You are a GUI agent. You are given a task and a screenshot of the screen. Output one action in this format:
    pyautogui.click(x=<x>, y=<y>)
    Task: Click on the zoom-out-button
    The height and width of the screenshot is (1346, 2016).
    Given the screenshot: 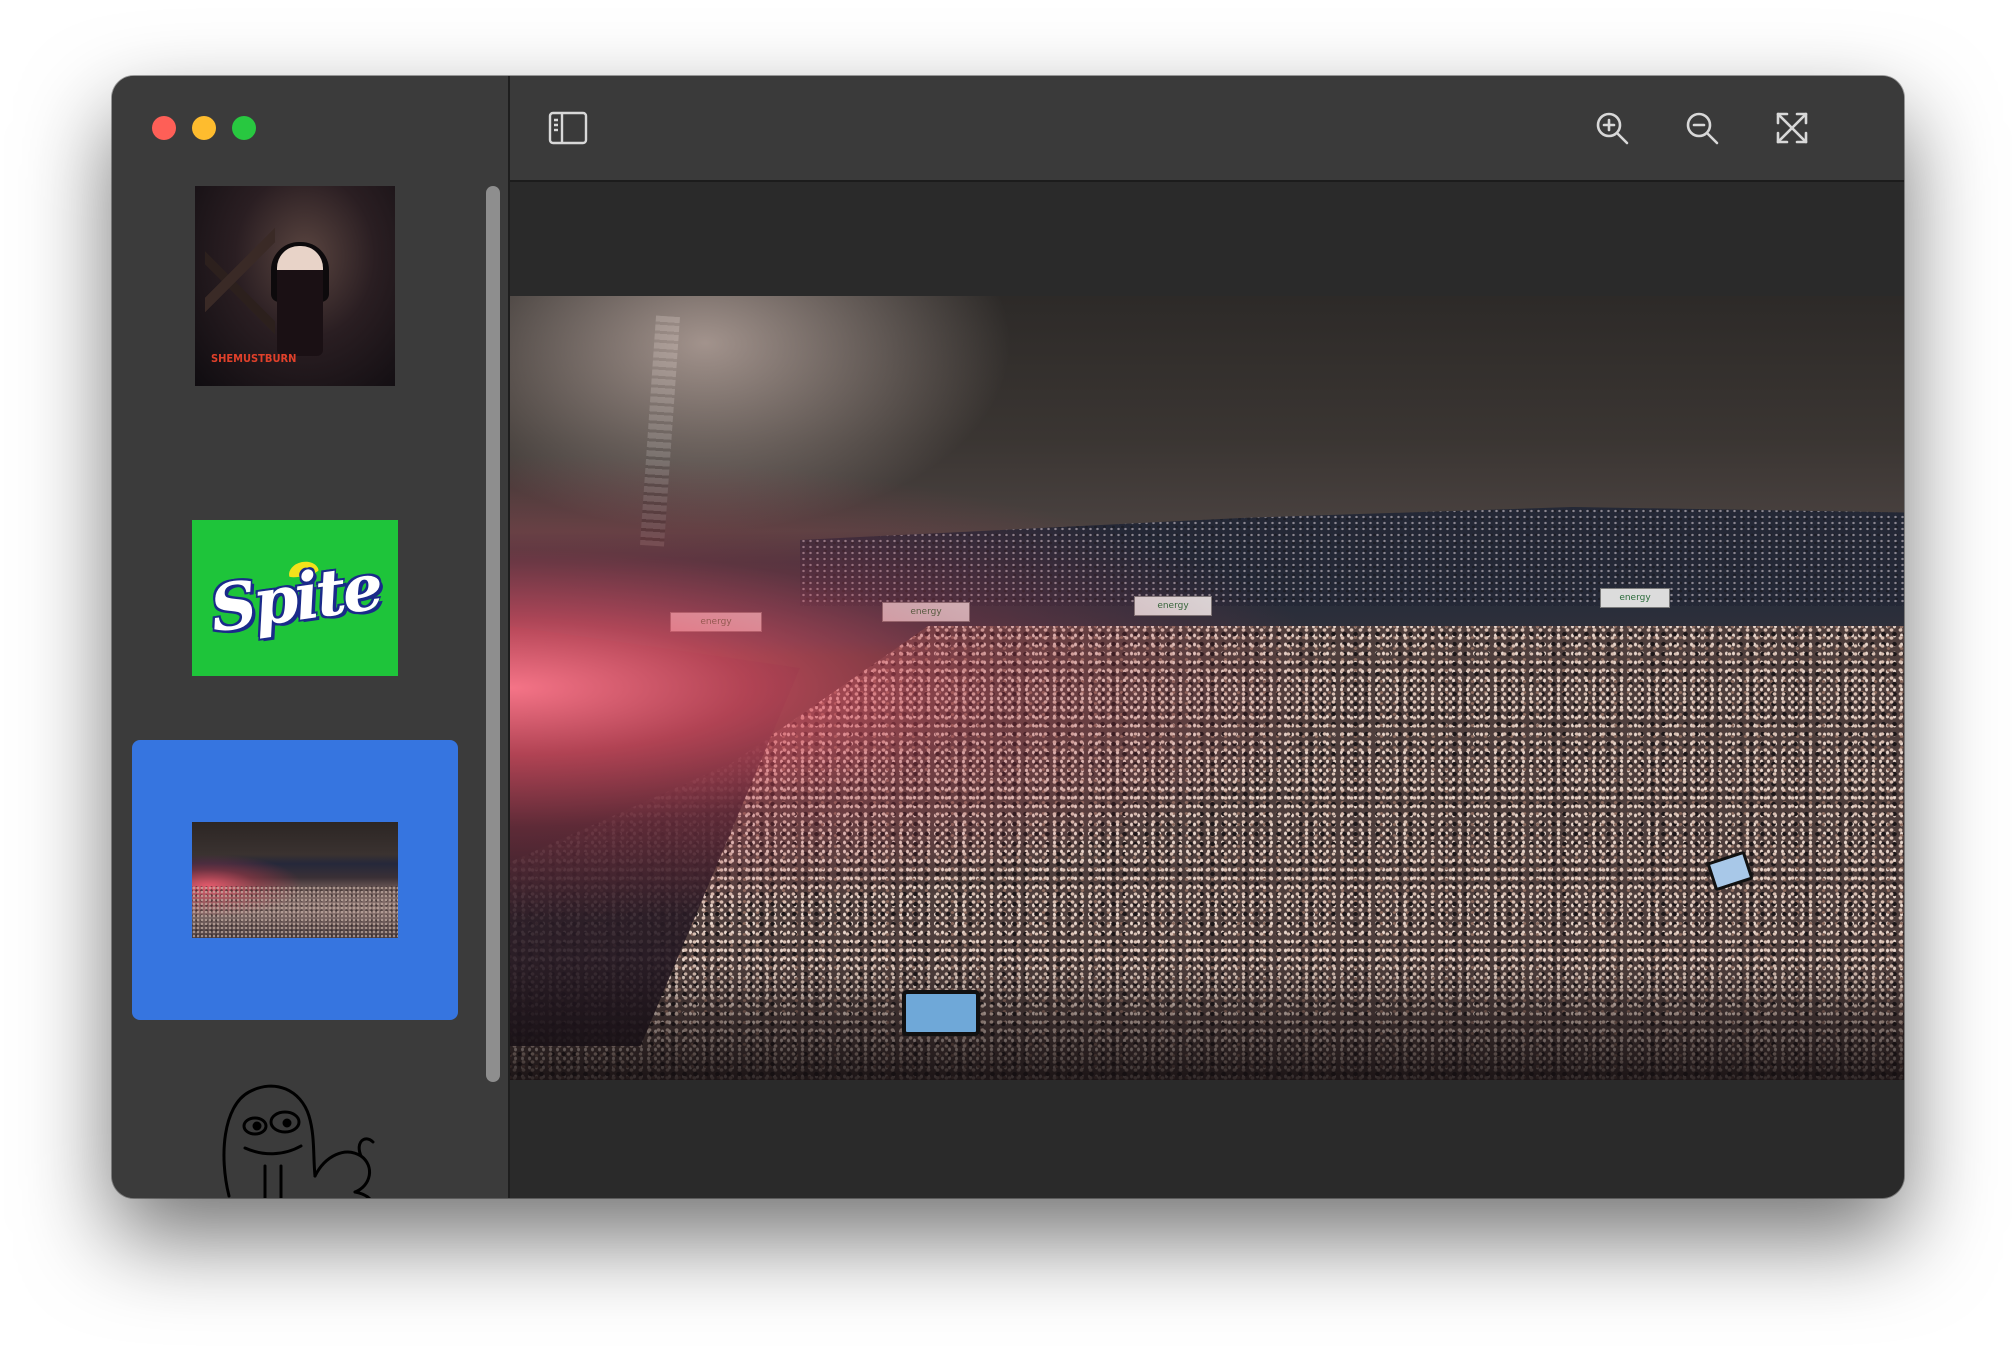 What is the action you would take?
    pyautogui.click(x=1702, y=128)
    